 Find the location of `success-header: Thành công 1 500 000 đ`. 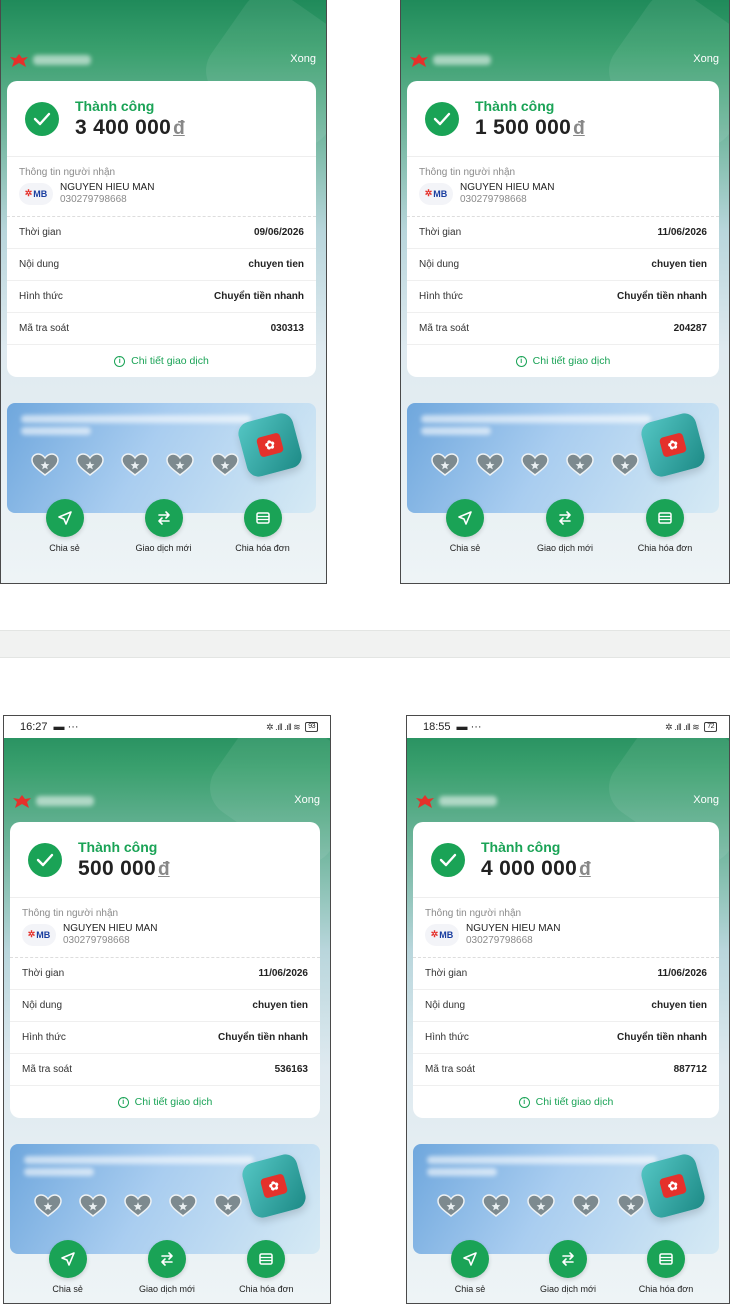

success-header: Thành công 1 500 000 đ is located at coordinates (563, 119).